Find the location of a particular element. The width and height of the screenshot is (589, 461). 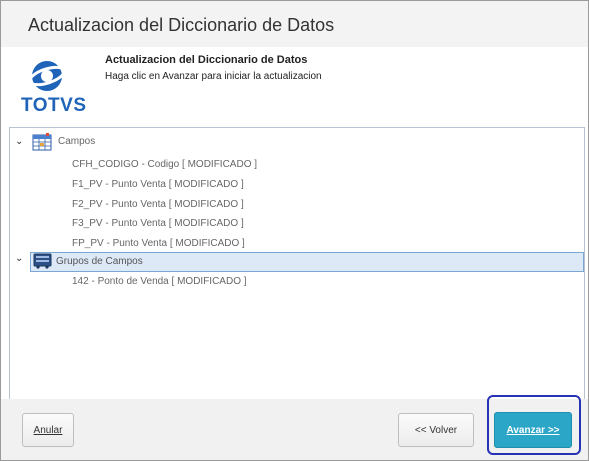

table-icon is located at coordinates (42, 145).